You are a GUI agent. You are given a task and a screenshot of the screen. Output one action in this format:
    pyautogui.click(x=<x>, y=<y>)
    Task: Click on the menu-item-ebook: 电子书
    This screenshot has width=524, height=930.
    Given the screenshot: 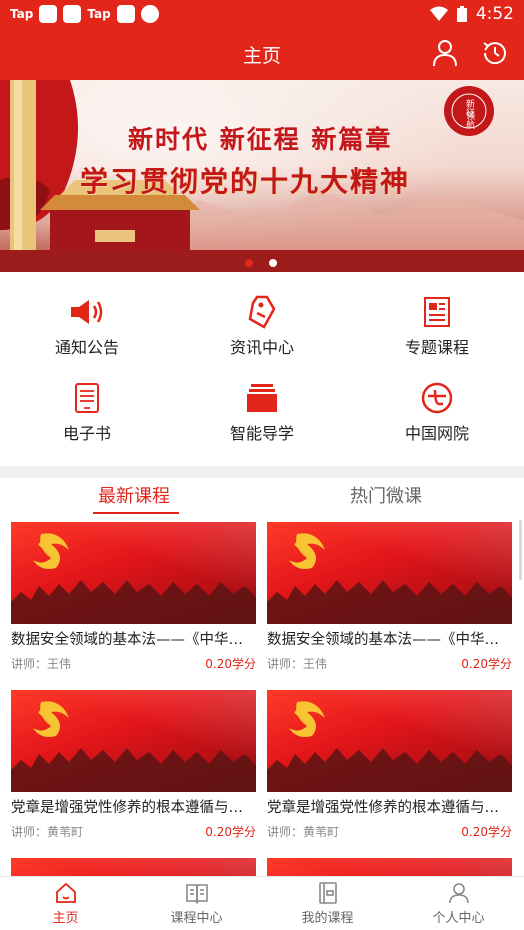 What is the action you would take?
    pyautogui.click(x=87, y=412)
    